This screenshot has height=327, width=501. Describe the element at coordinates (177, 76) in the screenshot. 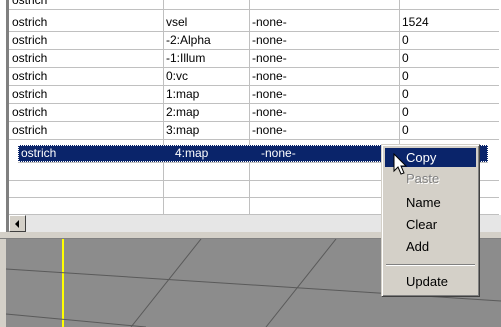

I see `cell-channel: 0:vc` at that location.